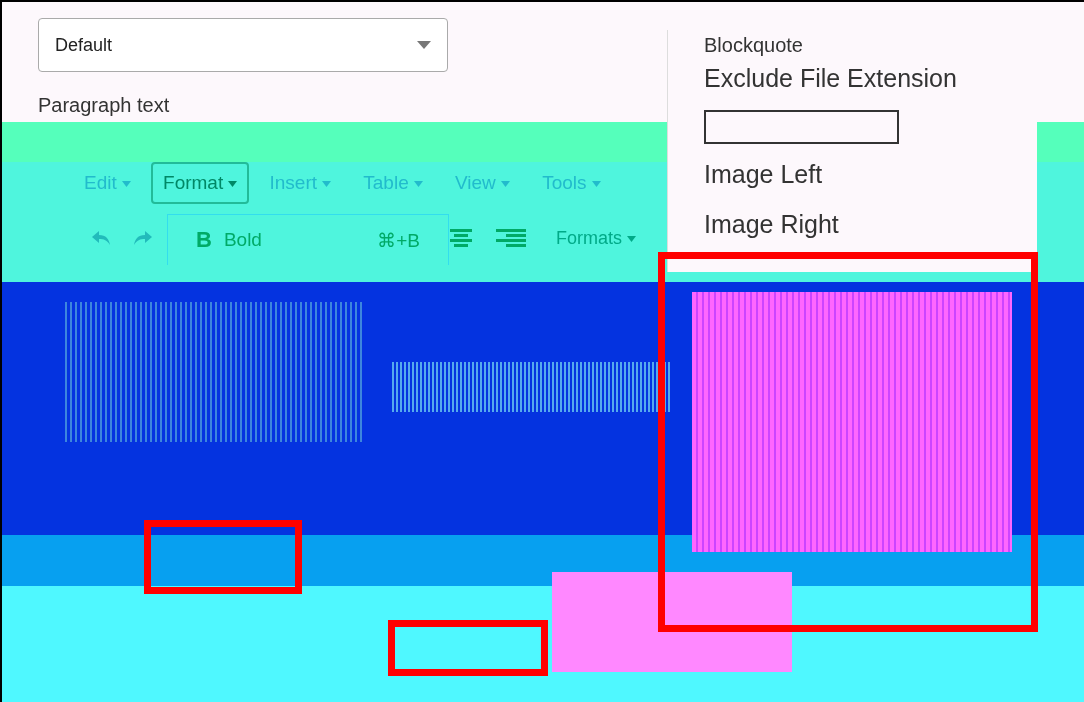  I want to click on bold-icon: B, so click(204, 240).